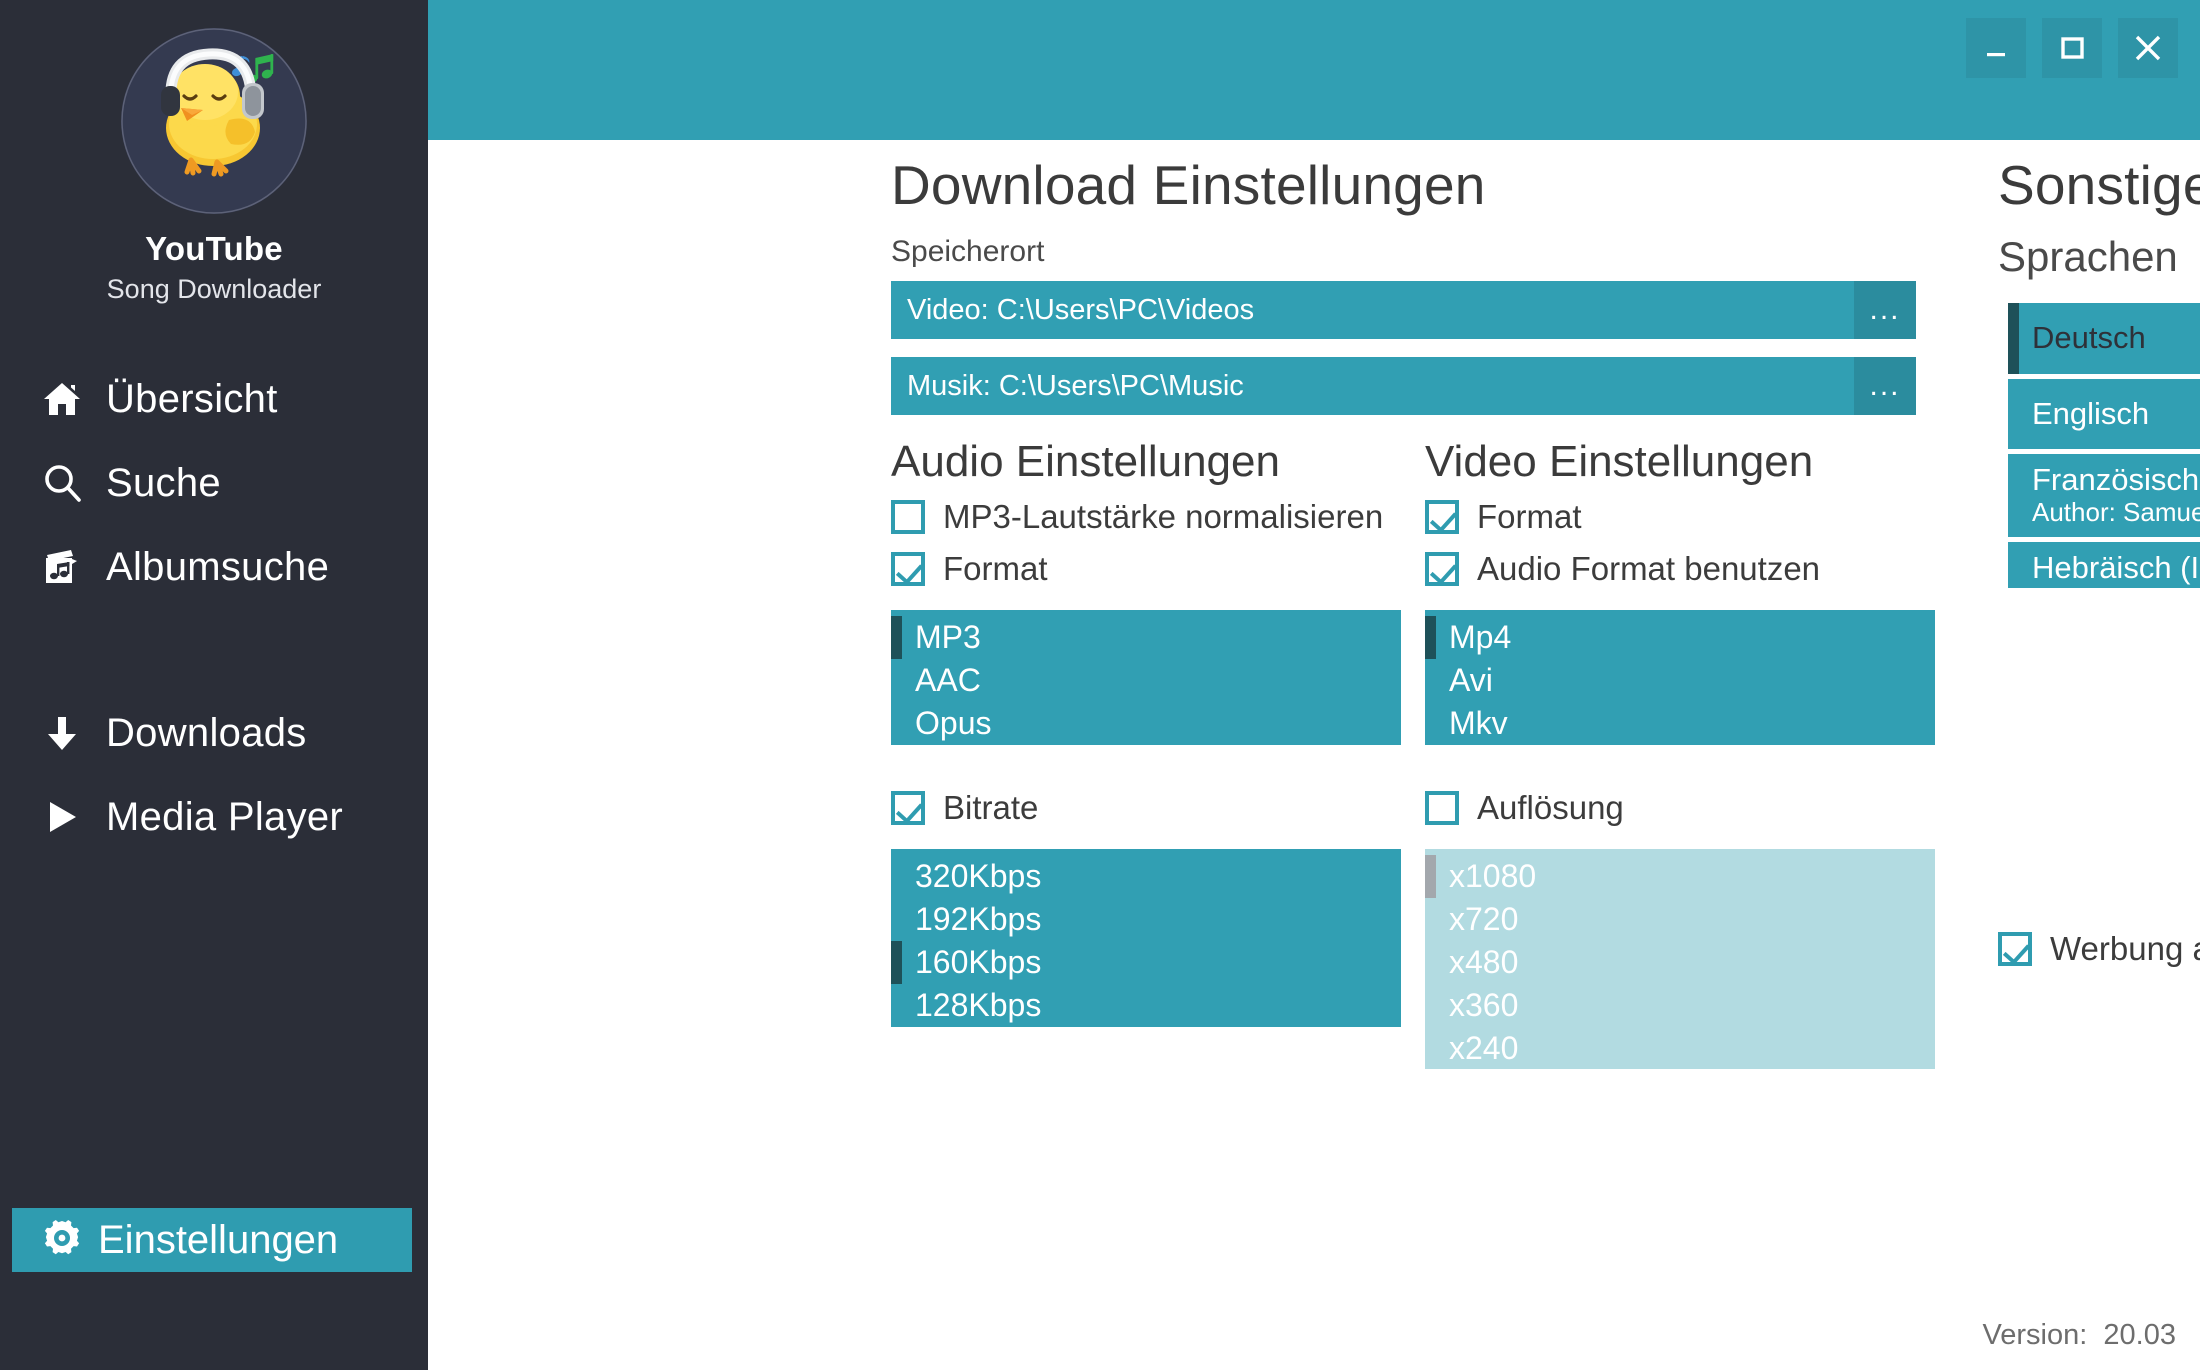 The image size is (2200, 1370). I want to click on audio-settings-heading: Audio Einstellungen, so click(1085, 461).